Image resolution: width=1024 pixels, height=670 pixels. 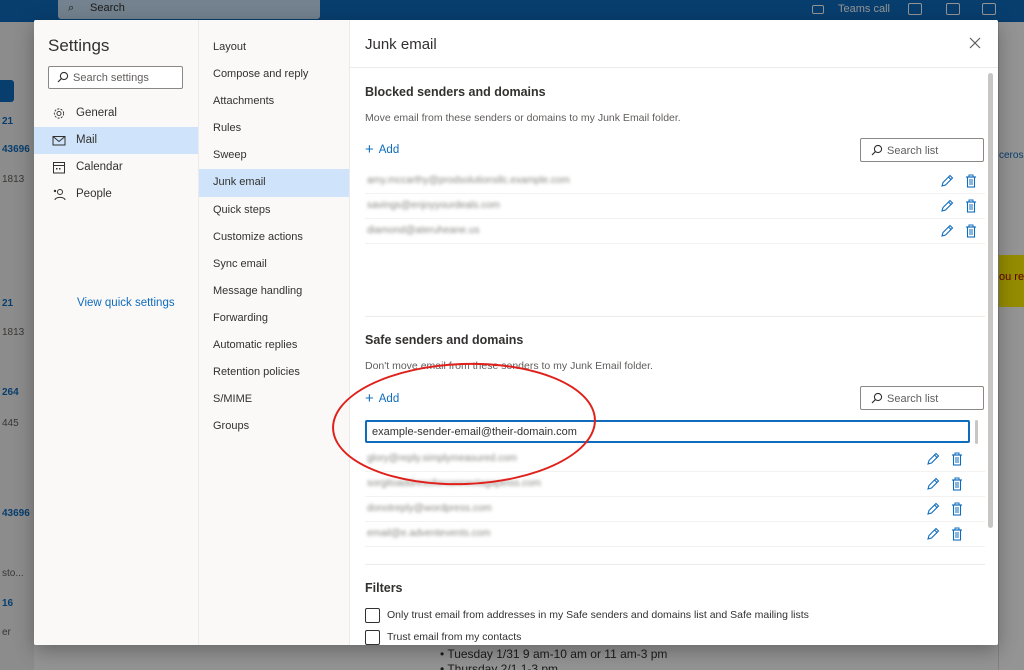 What do you see at coordinates (116, 140) in the screenshot?
I see `category-mail: Mail` at bounding box center [116, 140].